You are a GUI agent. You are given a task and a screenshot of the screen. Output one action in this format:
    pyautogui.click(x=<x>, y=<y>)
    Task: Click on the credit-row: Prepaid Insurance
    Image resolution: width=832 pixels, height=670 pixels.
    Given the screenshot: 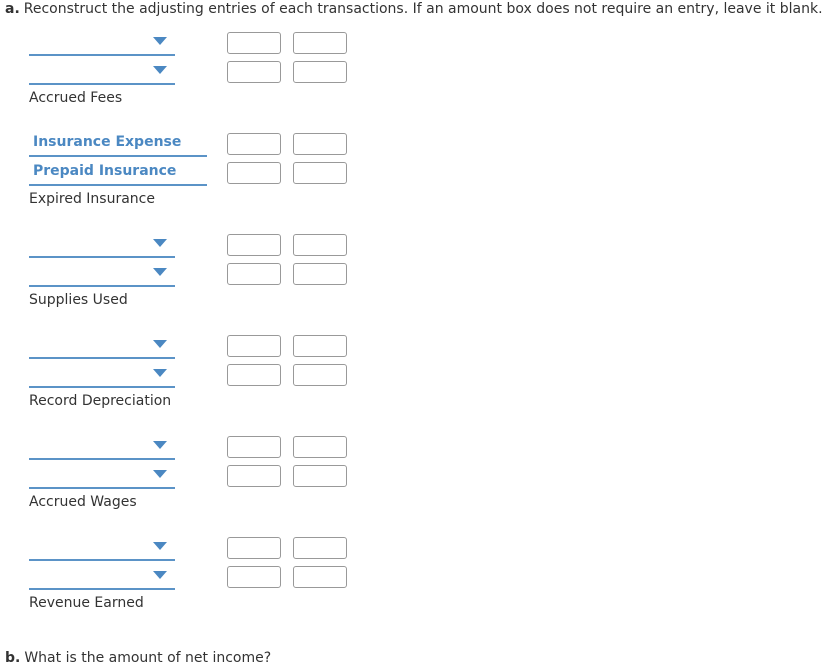 What is the action you would take?
    pyautogui.click(x=194, y=174)
    